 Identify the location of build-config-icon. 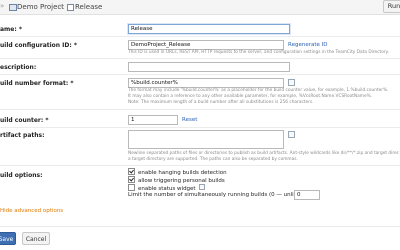
(70, 7).